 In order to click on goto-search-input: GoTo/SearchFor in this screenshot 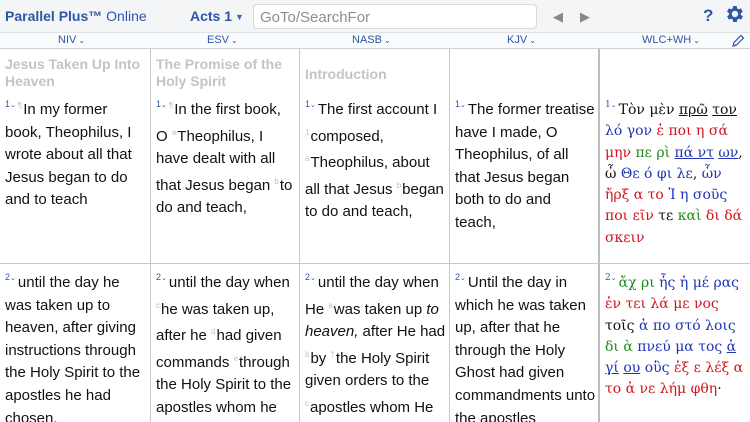, I will do `click(395, 16)`.